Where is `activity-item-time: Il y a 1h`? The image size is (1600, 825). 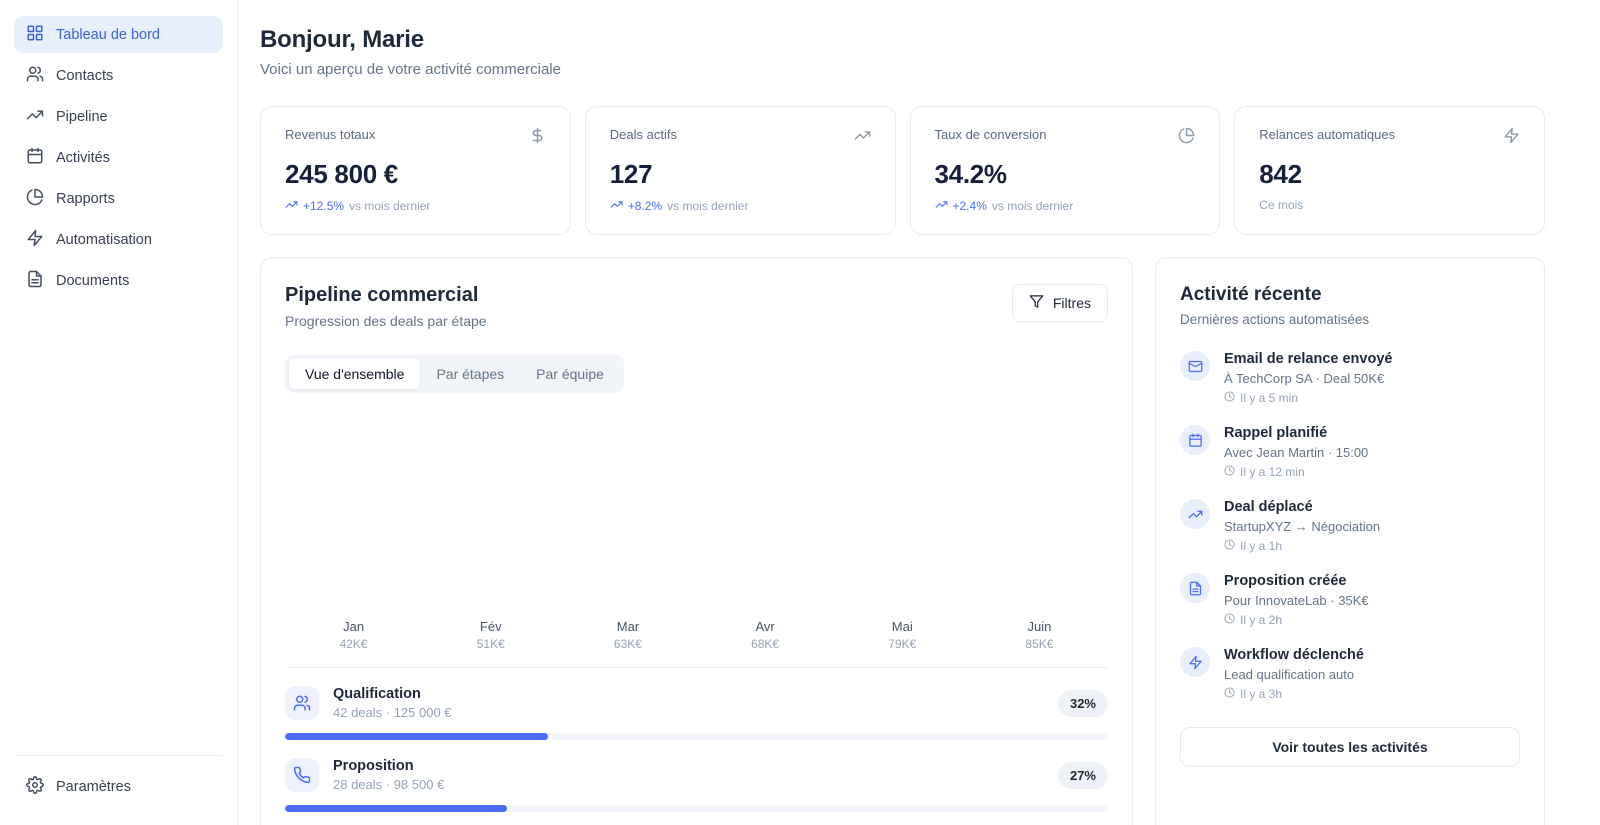 activity-item-time: Il y a 1h is located at coordinates (1302, 546).